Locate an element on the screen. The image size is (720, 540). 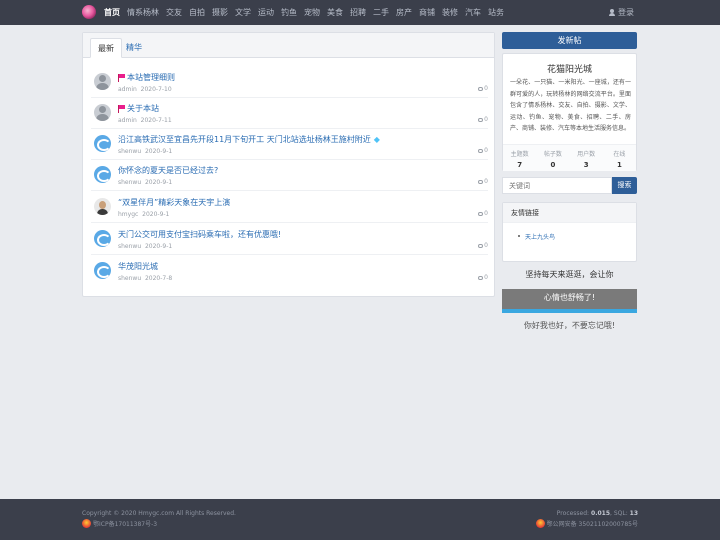
thread-row: 华茂阳光城 shenwu 2020-7-8 0 is located at coordinates (289, 271).